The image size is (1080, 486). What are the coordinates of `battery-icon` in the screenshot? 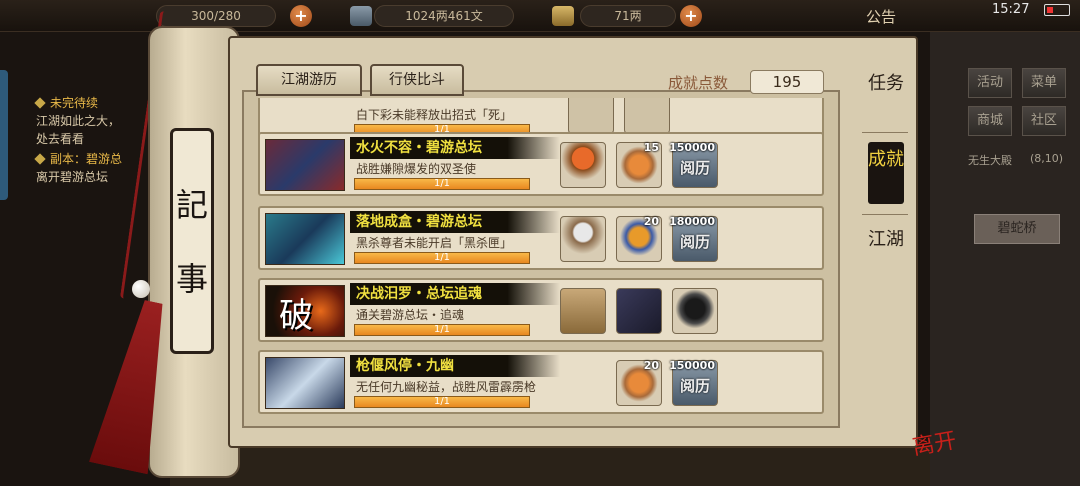 It's located at (1057, 10).